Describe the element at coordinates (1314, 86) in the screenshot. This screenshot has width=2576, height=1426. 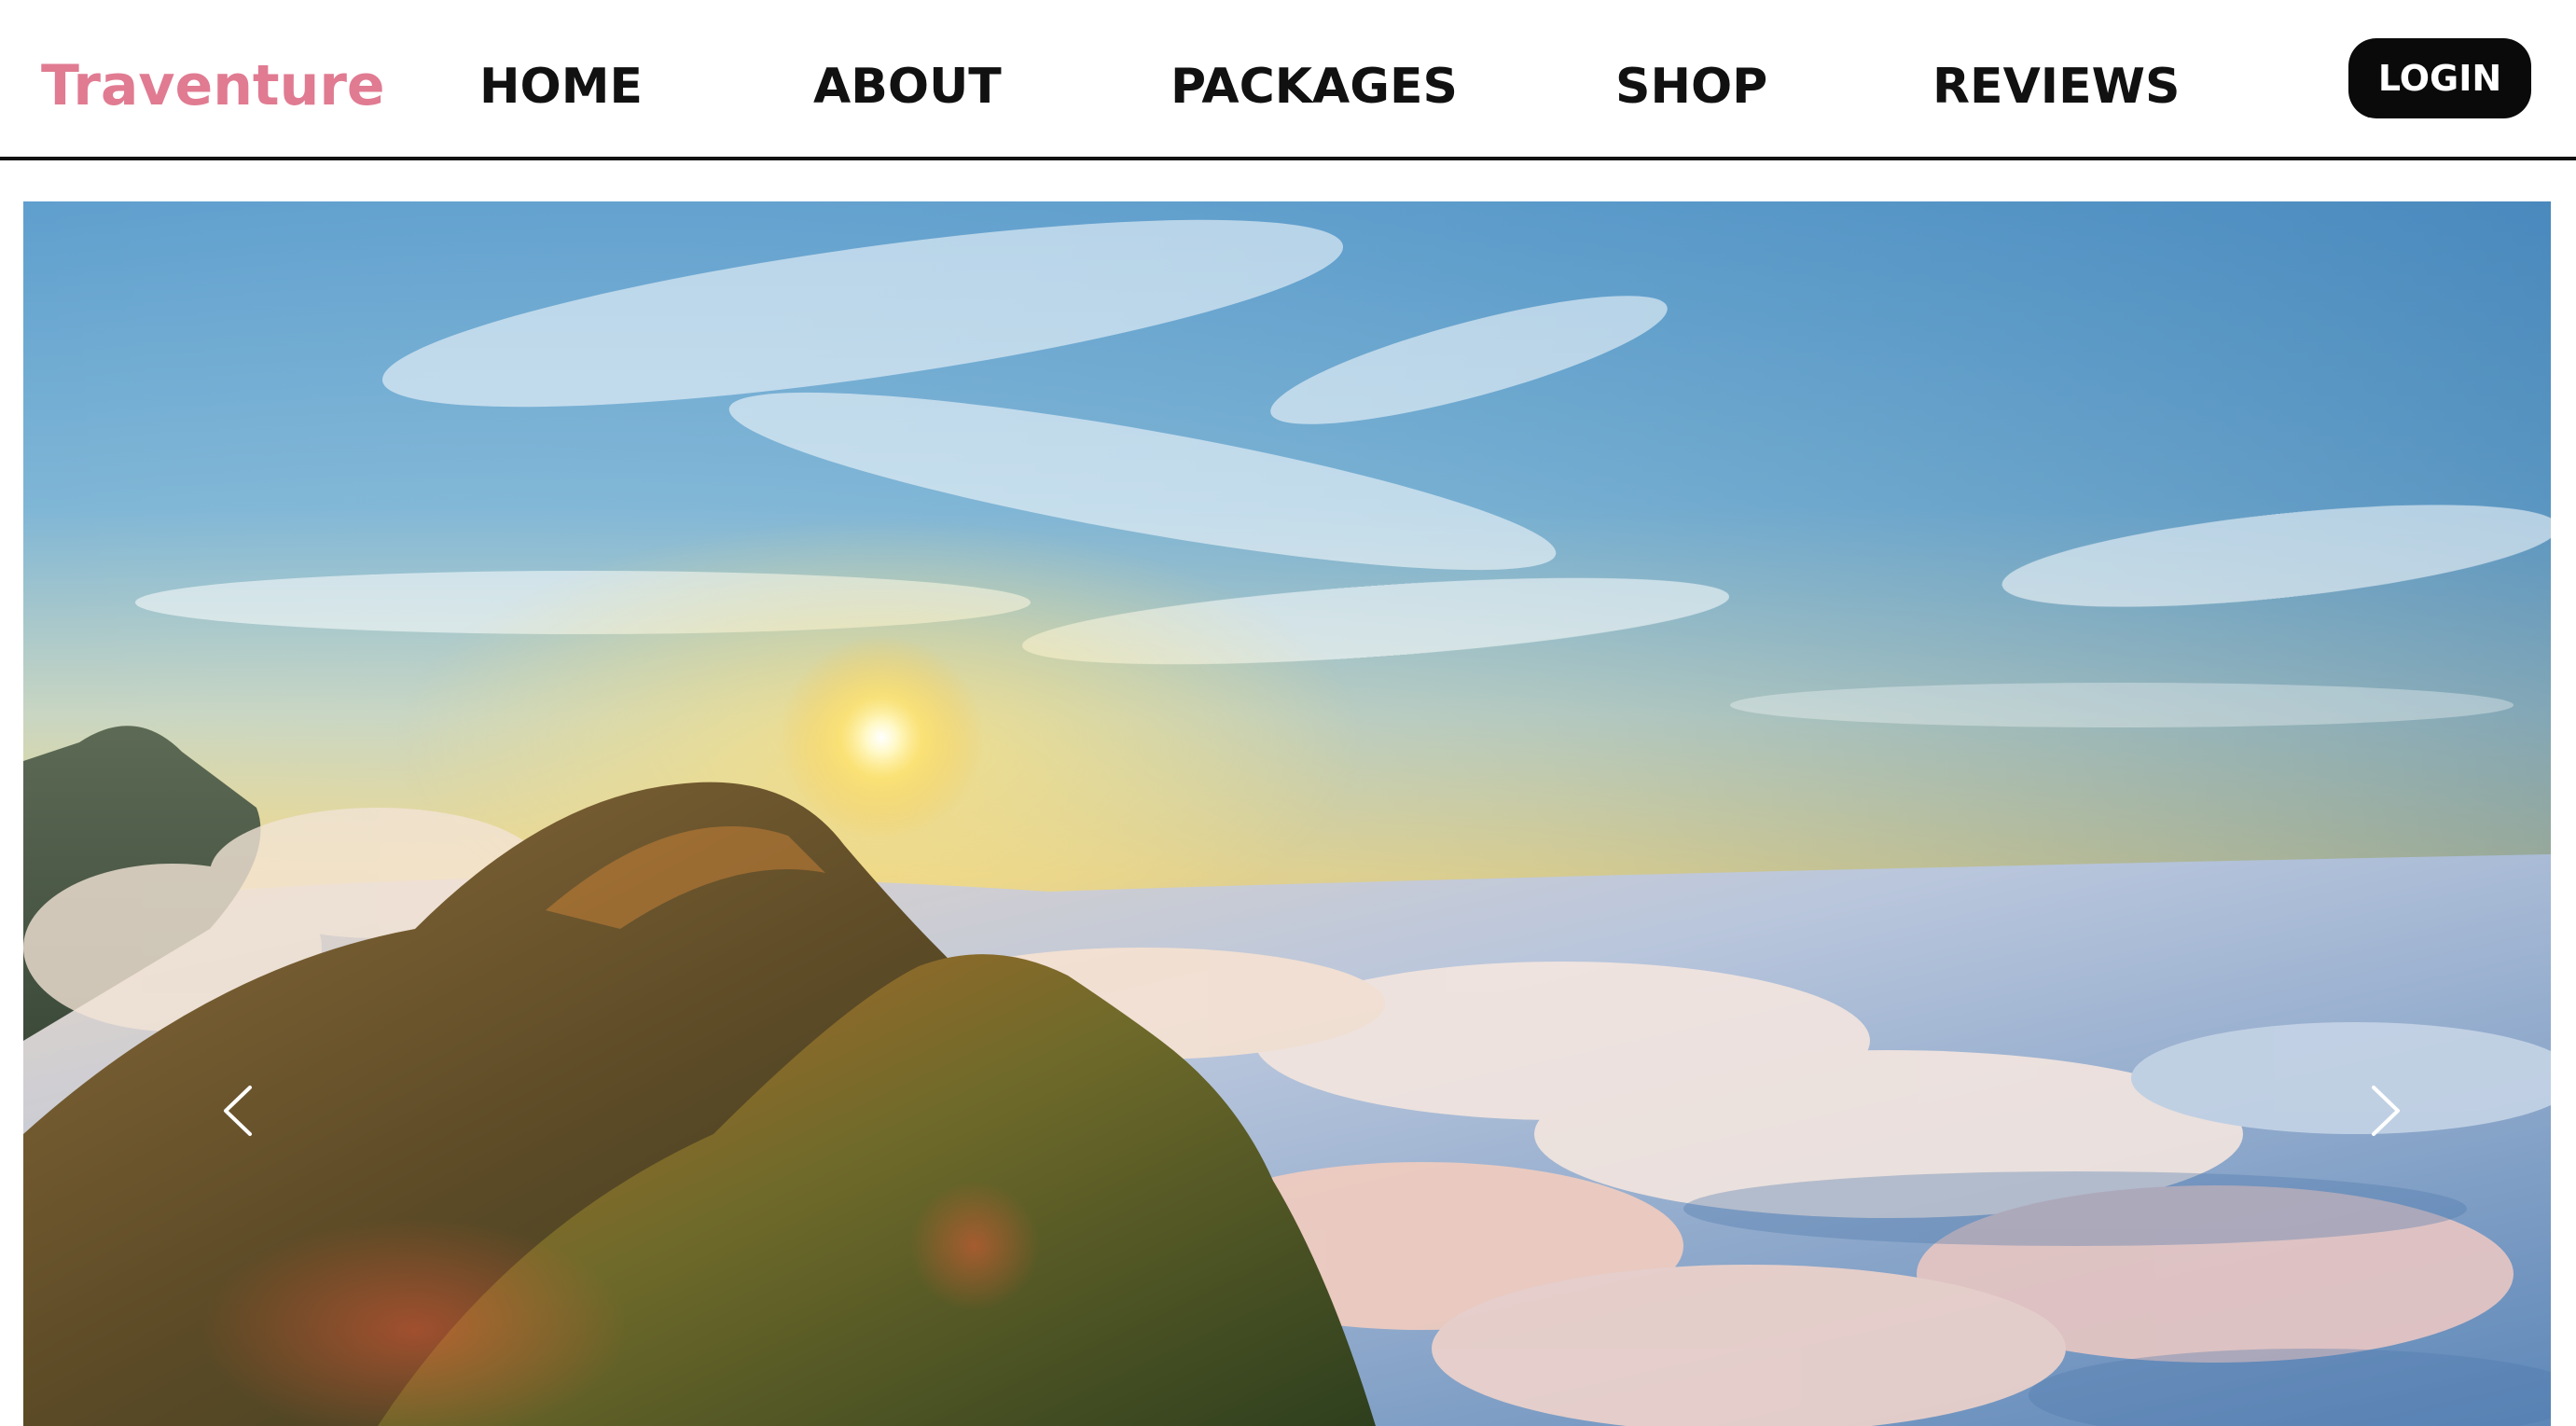
I see `nav-packages: PACKAGES` at that location.